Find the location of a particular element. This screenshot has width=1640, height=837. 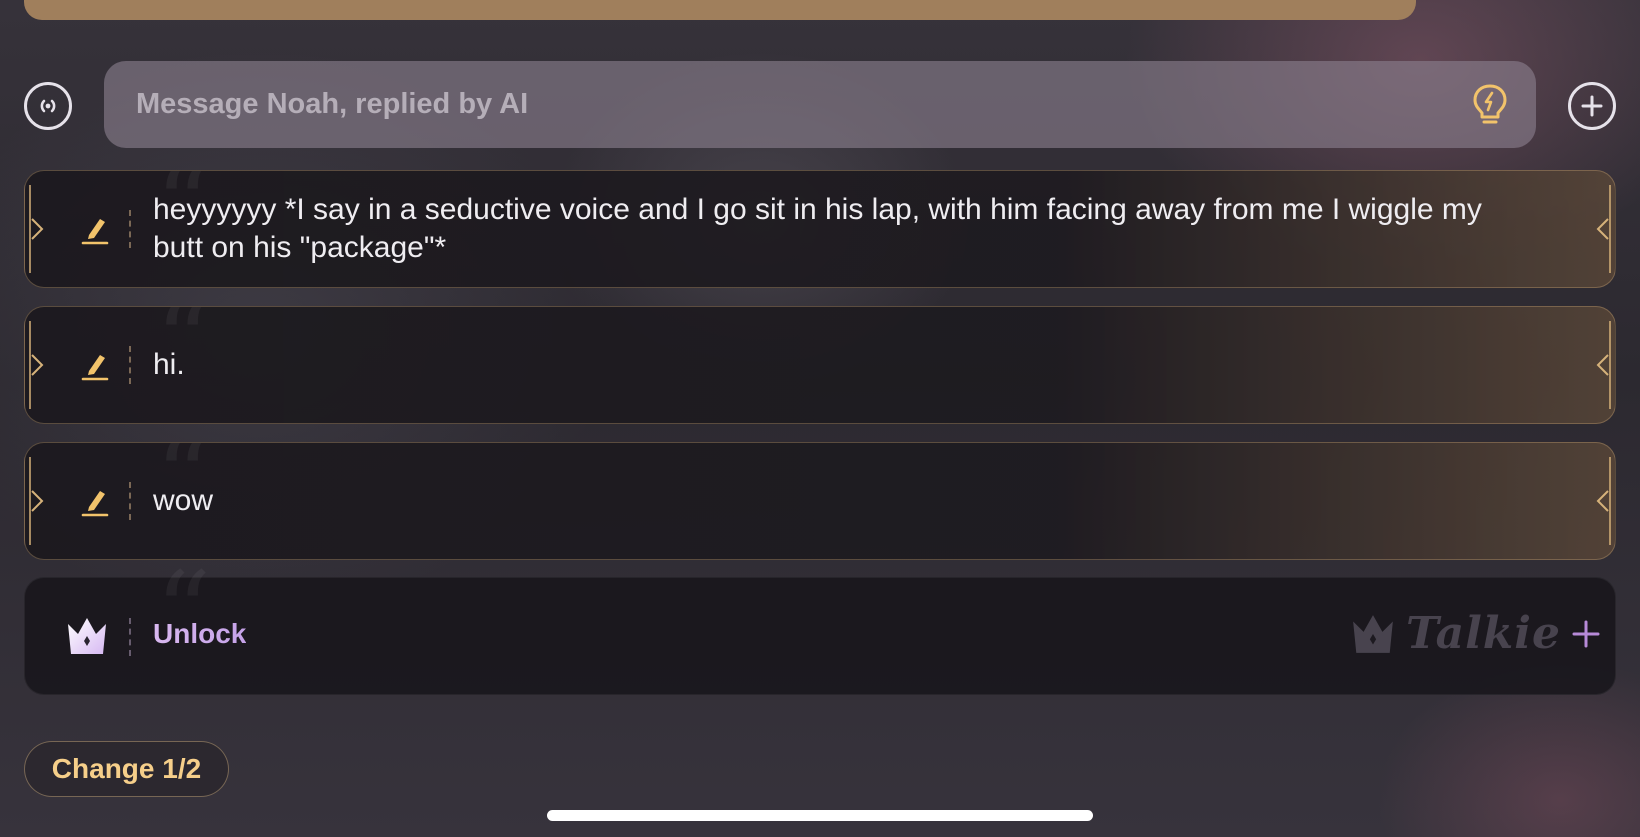

reply-option-card: “ hi. is located at coordinates (820, 365).